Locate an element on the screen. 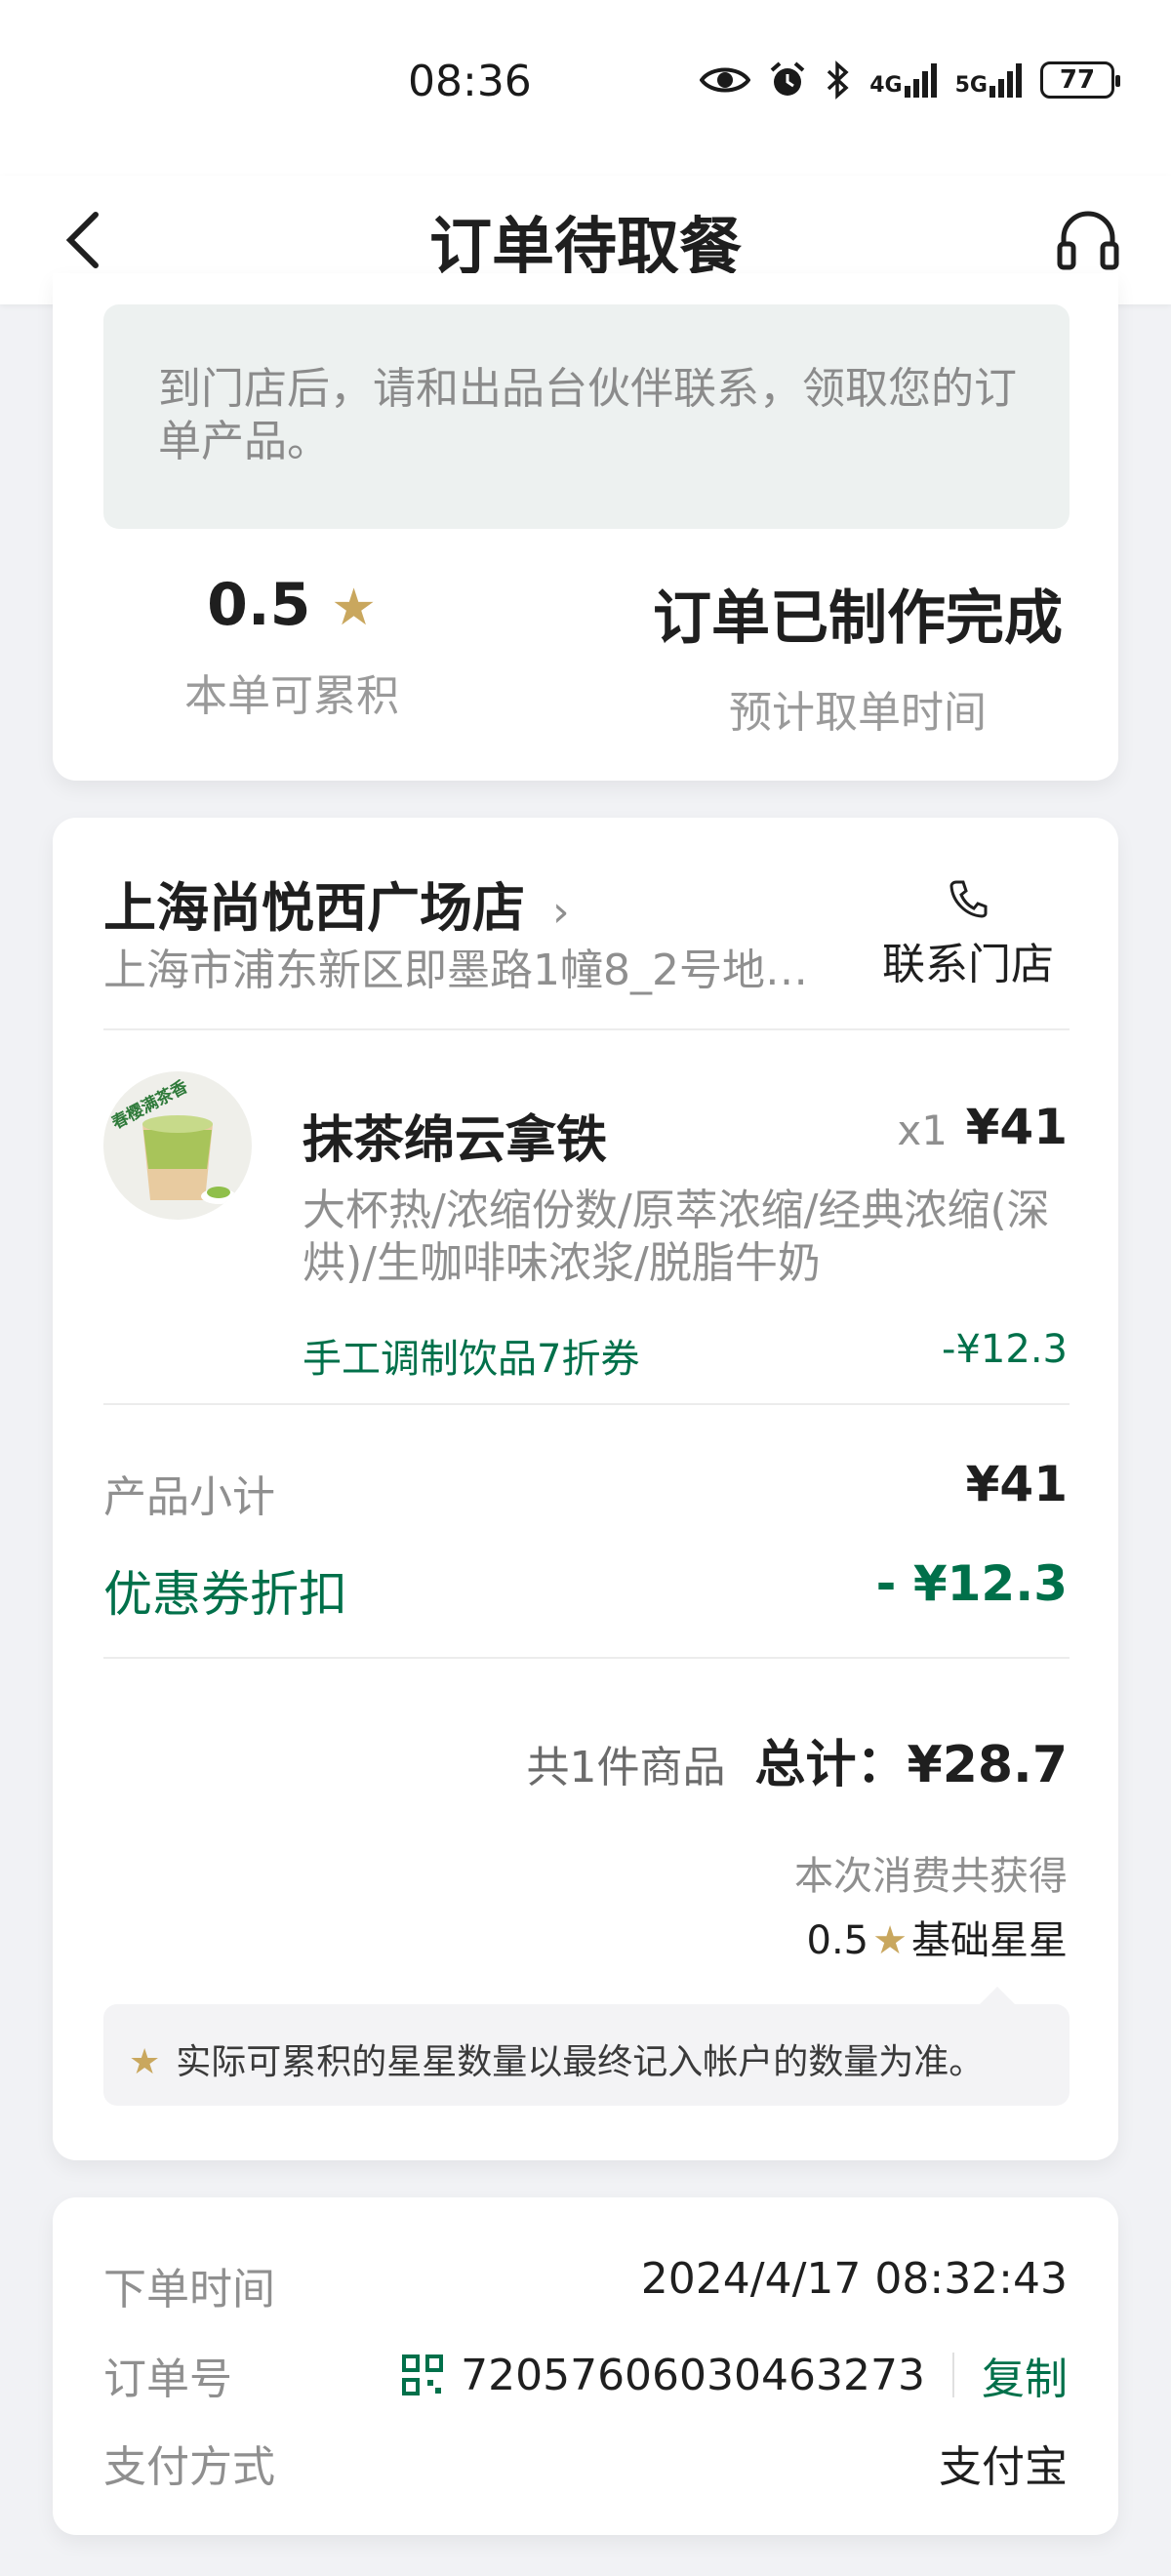 The image size is (1171, 2576). support-button is located at coordinates (1088, 240).